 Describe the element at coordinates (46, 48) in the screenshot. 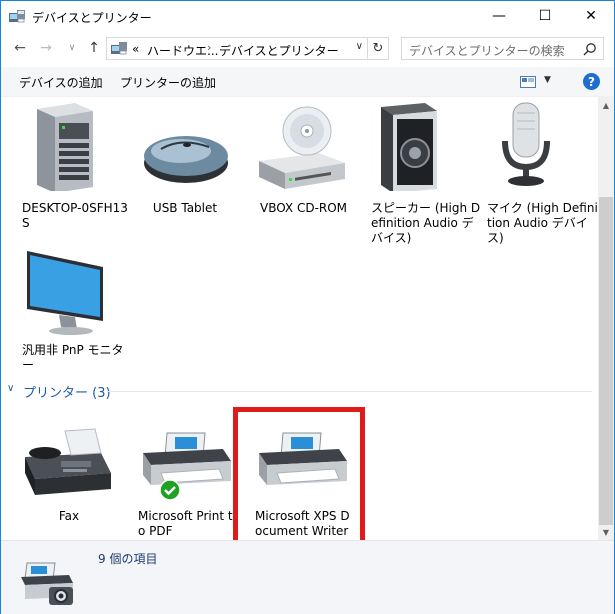

I see `forward-button: →` at that location.